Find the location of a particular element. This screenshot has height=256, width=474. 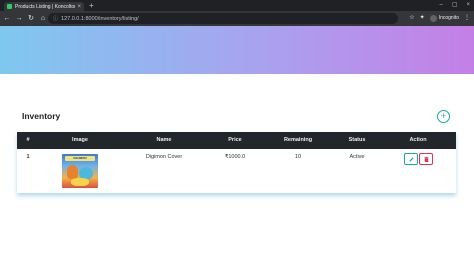

window-close-icon: × is located at coordinates (468, 5).